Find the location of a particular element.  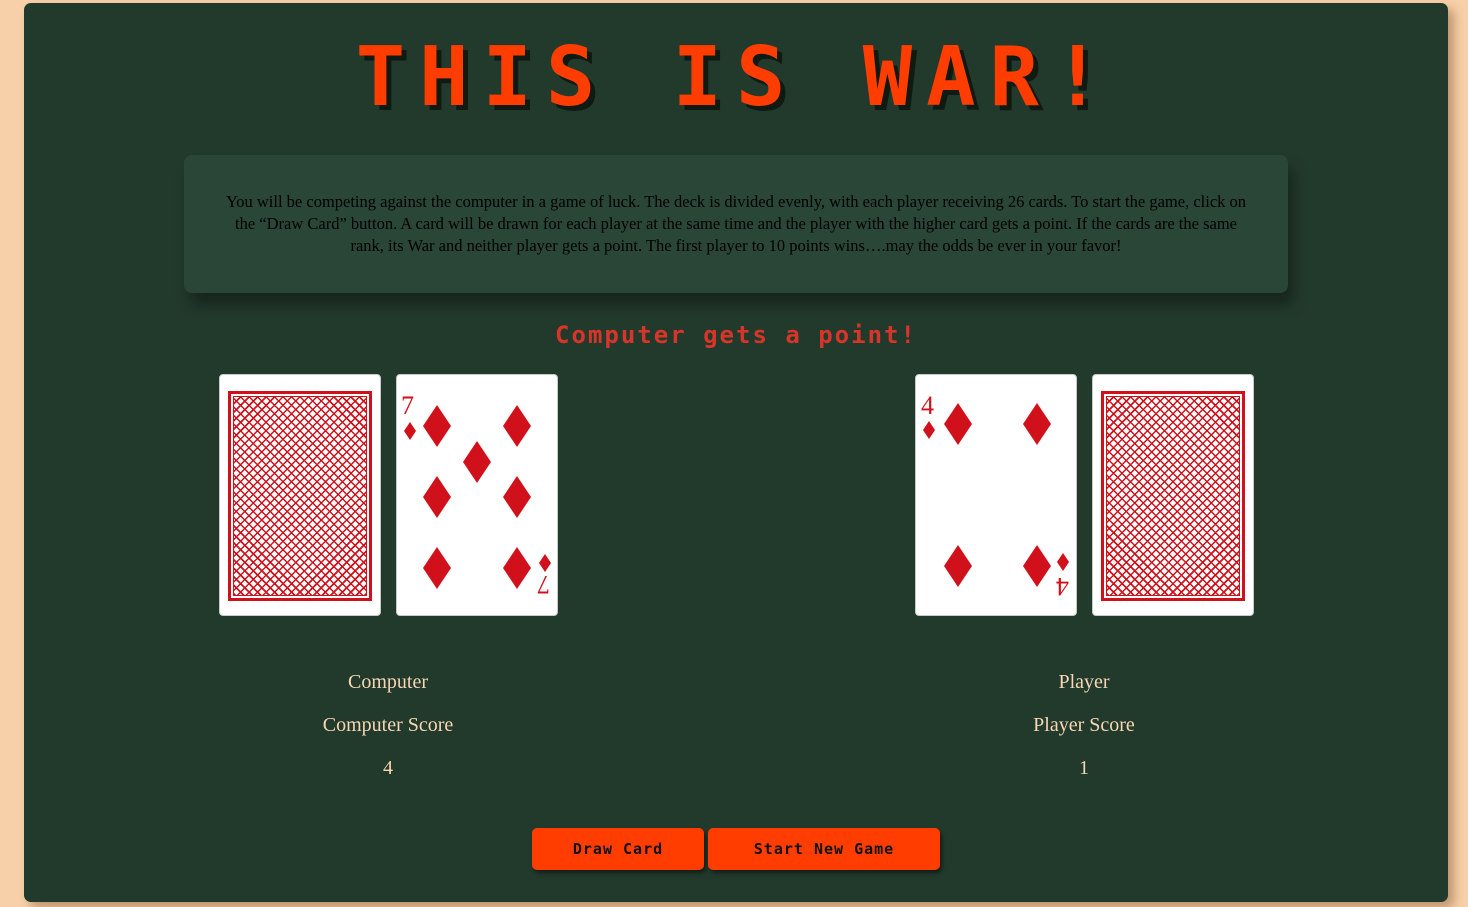

computer-score-value: 4 is located at coordinates (388, 768).